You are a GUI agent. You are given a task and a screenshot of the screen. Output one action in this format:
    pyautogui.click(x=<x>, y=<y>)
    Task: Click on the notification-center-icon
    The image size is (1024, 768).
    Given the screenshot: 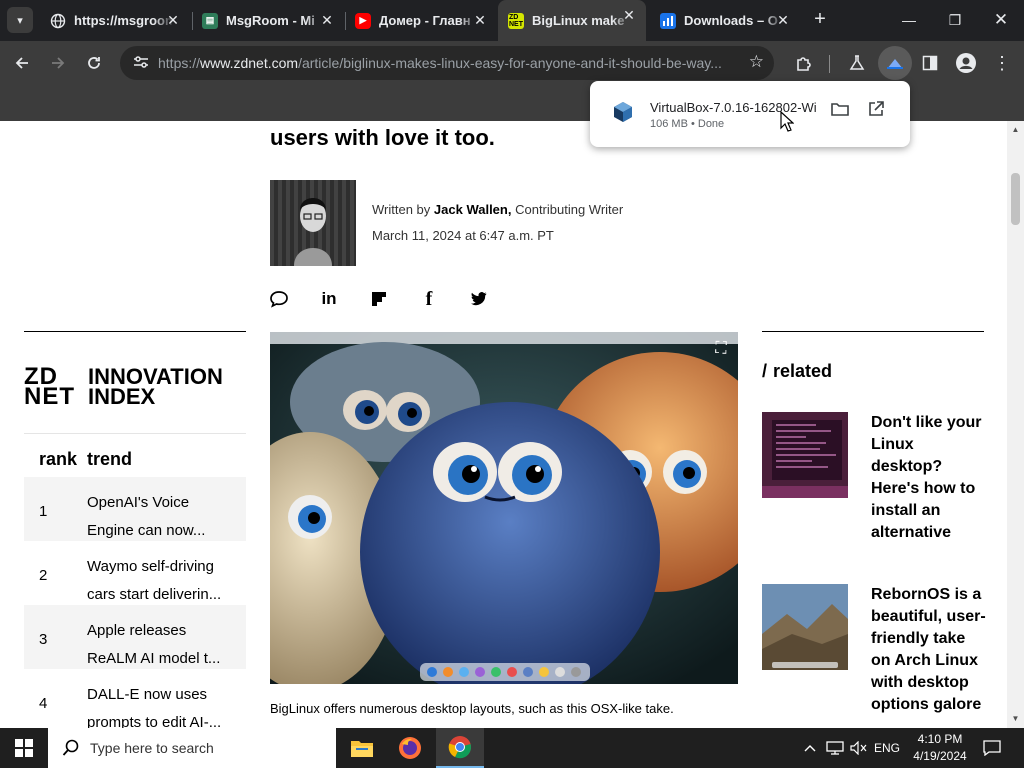 What is the action you would take?
    pyautogui.click(x=992, y=748)
    